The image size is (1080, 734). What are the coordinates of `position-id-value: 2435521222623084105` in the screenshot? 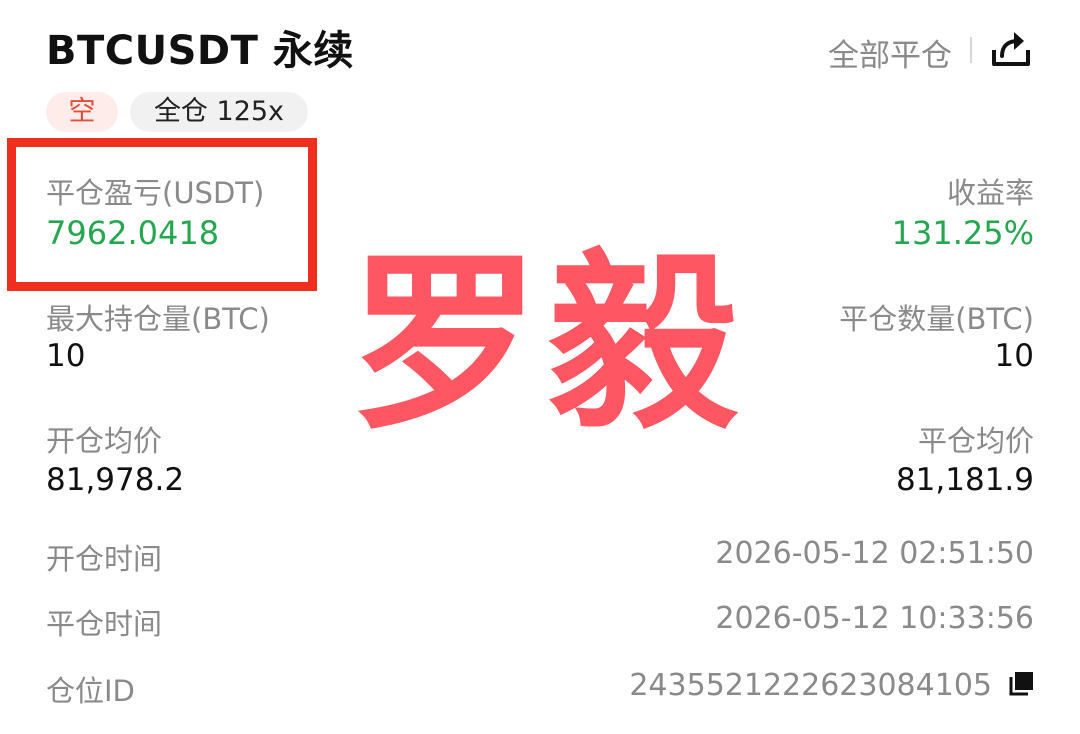 It's located at (810, 685).